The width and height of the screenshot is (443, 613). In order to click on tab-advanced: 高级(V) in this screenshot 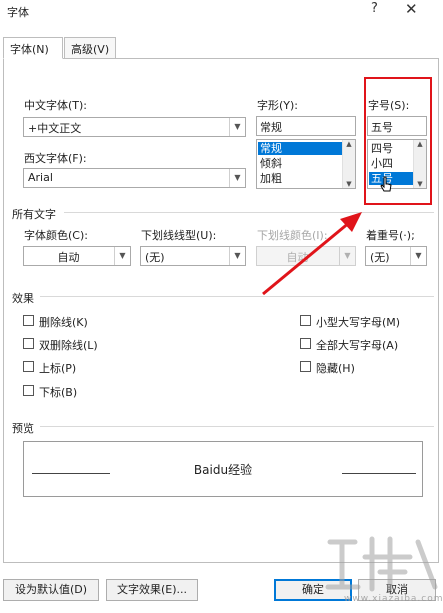, I will do `click(90, 48)`.